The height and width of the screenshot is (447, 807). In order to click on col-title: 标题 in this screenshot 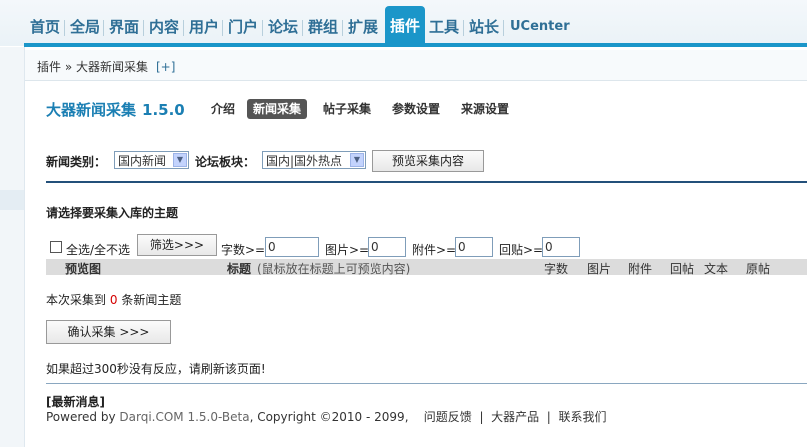, I will do `click(239, 269)`.